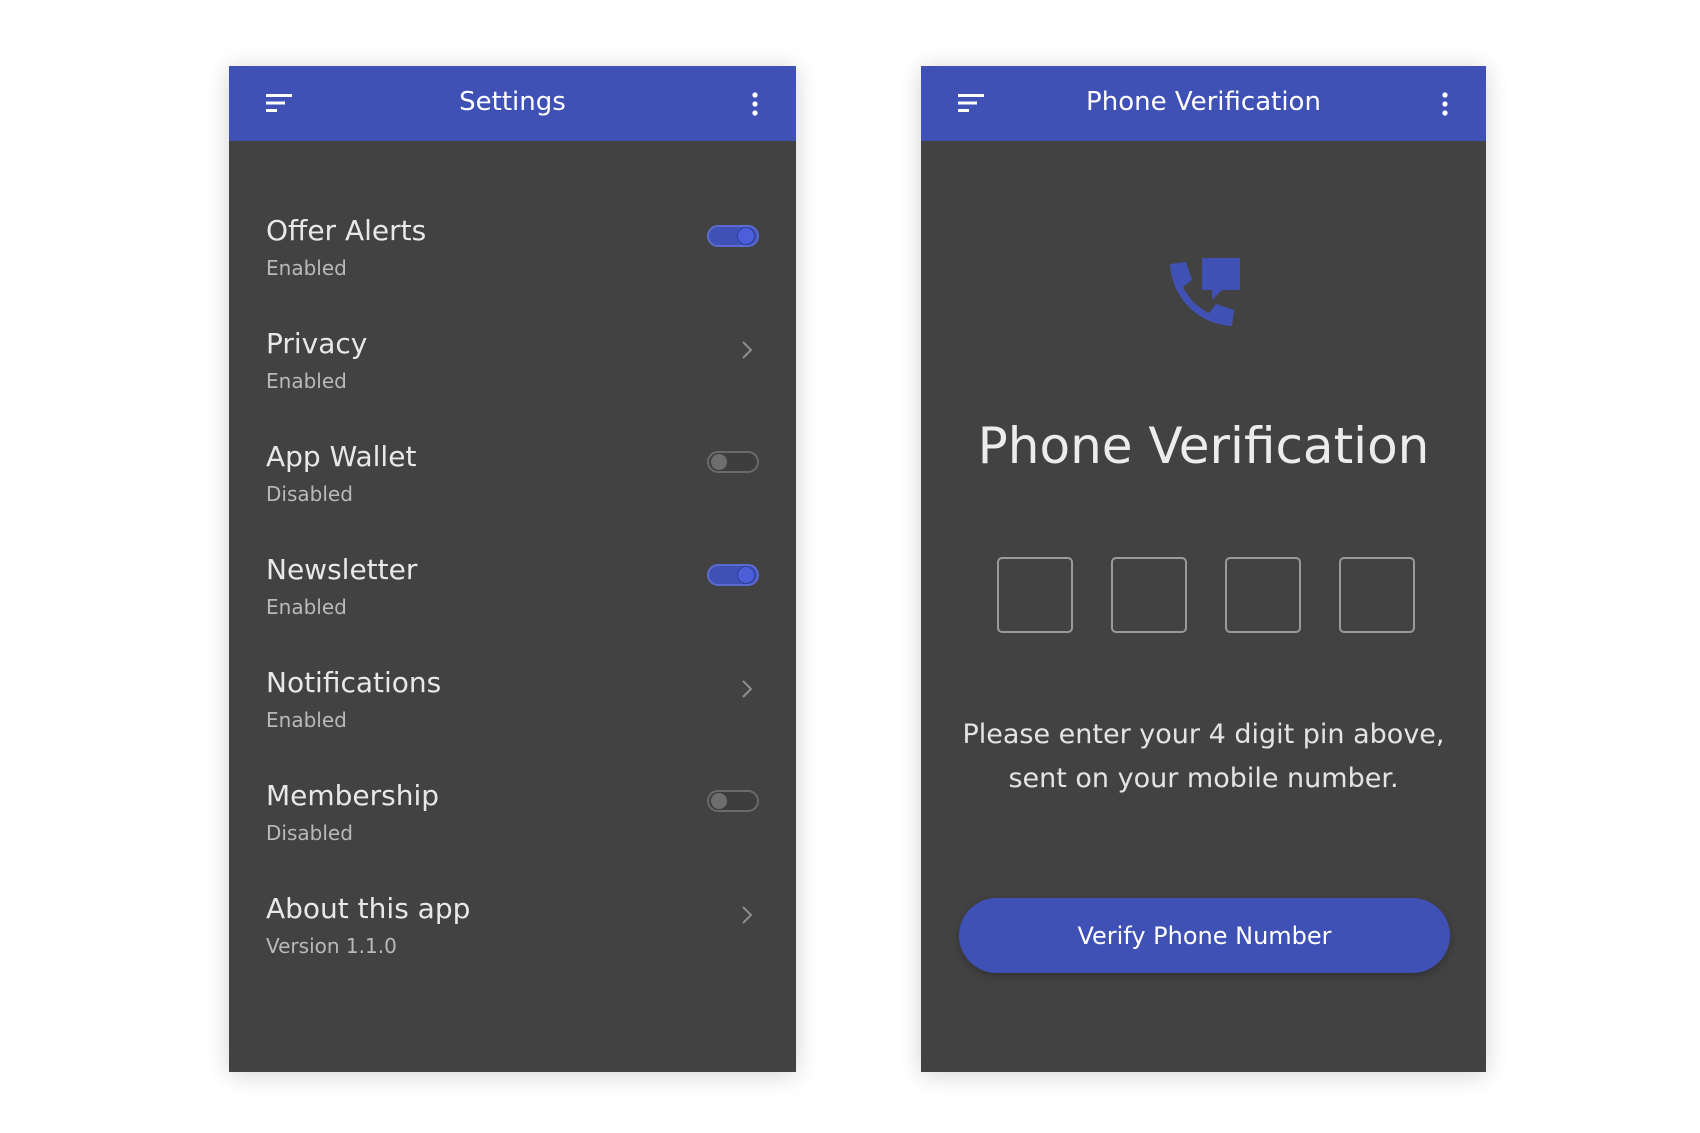 The image size is (1700, 1133). What do you see at coordinates (733, 462) in the screenshot?
I see `app-wallet-toggle` at bounding box center [733, 462].